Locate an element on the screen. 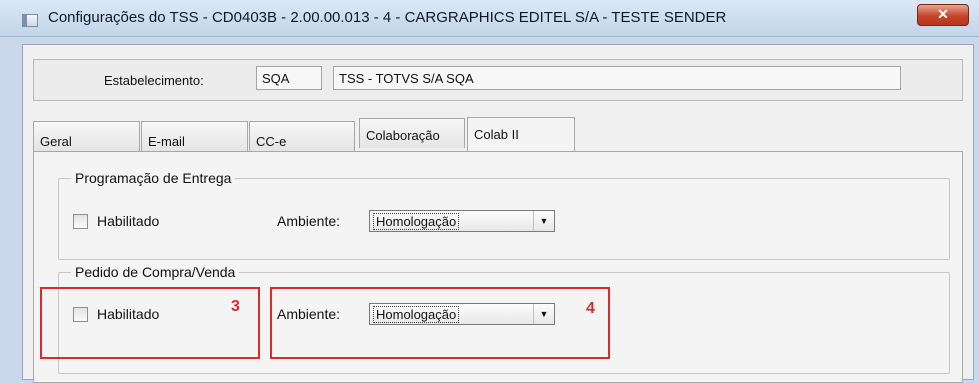 Image resolution: width=979 pixels, height=383 pixels. annotation-marker-4: 4 is located at coordinates (590, 308).